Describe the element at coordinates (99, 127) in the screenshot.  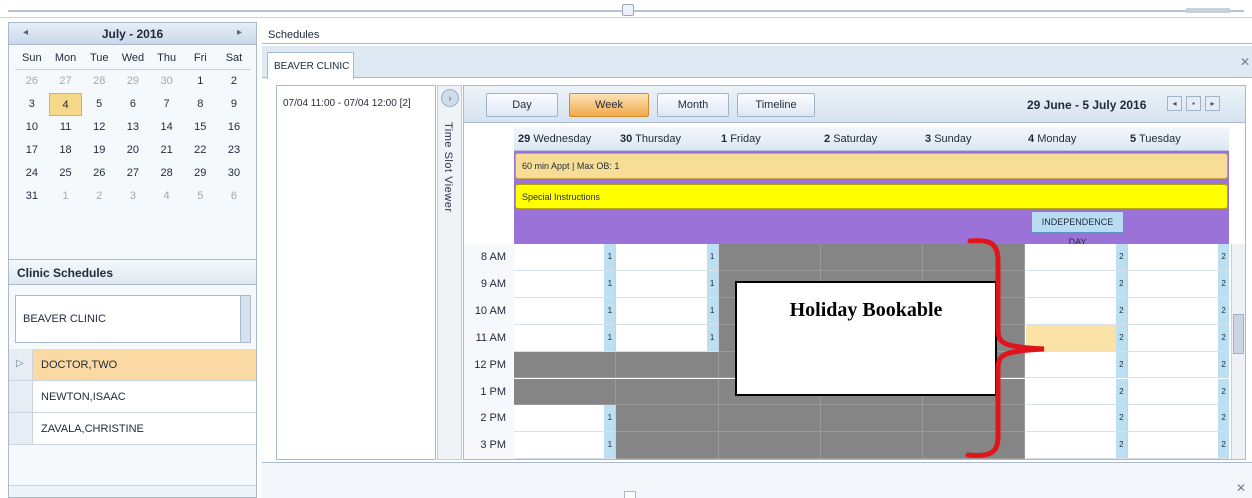
I see `calendar-day: 12` at that location.